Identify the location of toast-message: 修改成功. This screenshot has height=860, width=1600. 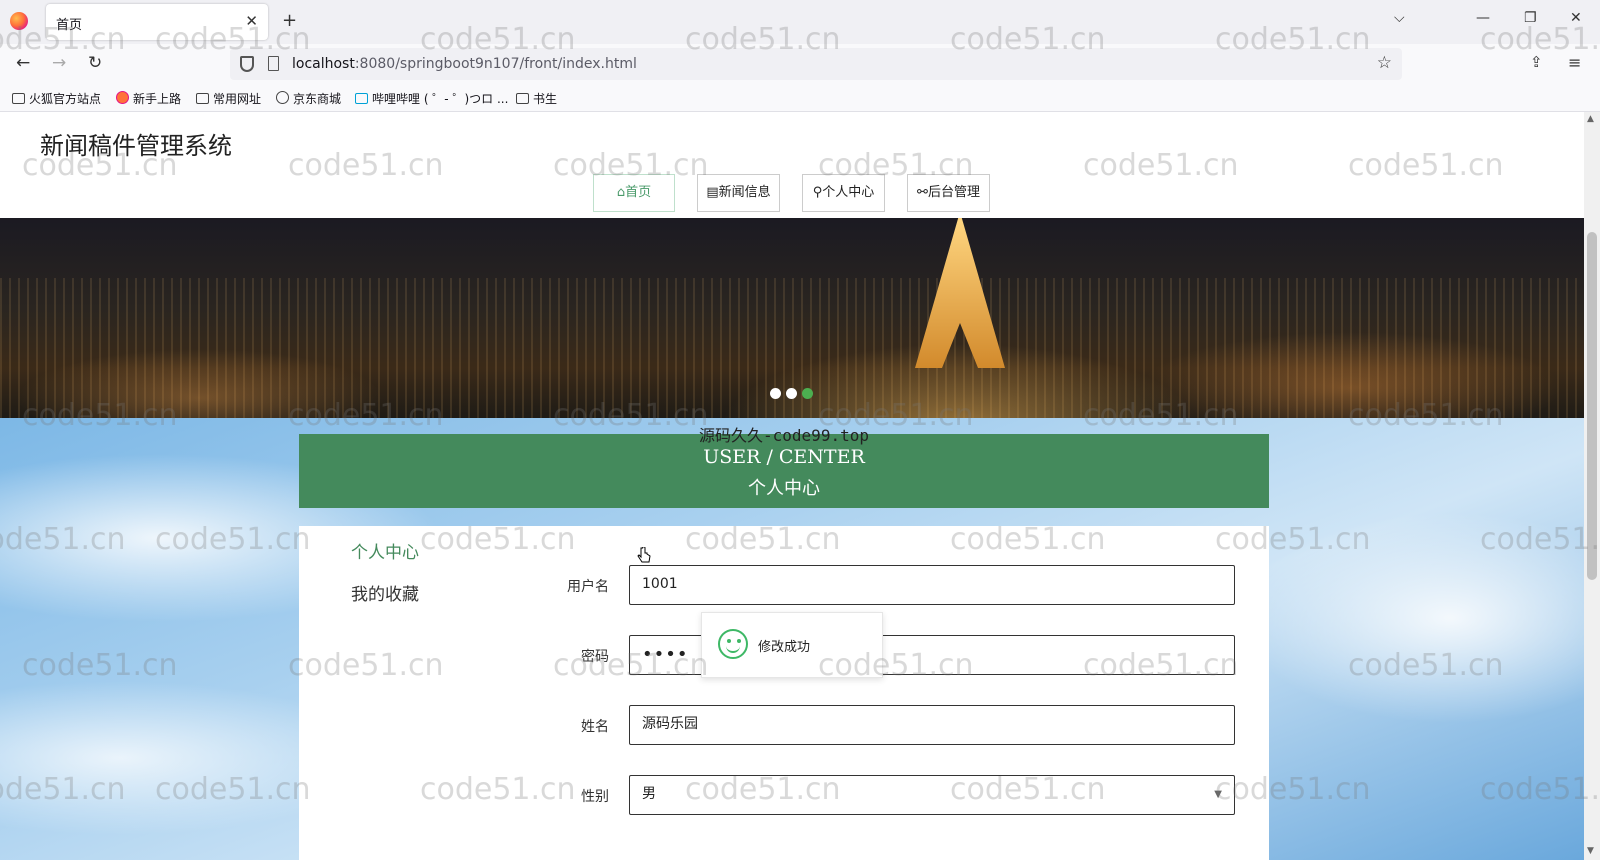
(784, 647).